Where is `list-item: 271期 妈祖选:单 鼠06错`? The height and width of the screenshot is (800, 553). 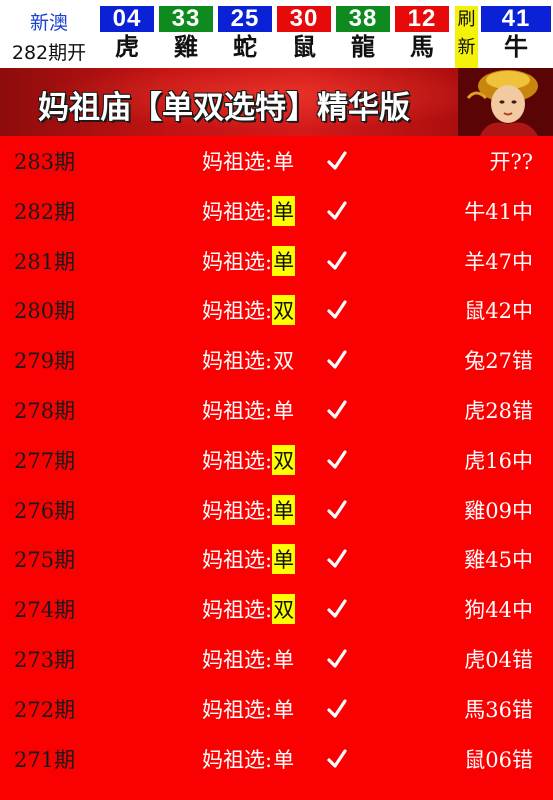 list-item: 271期 妈祖选:单 鼠06错 is located at coordinates (276, 759).